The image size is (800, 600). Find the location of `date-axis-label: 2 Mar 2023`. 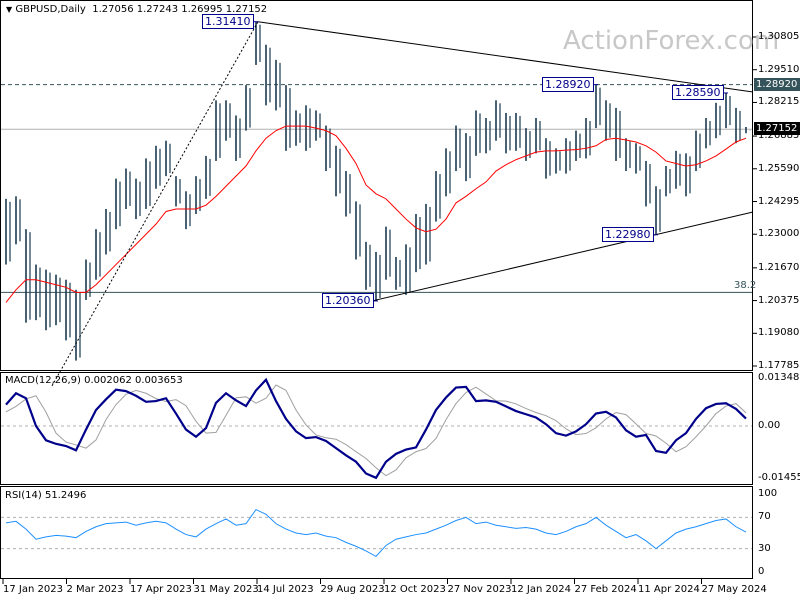

date-axis-label: 2 Mar 2023 is located at coordinates (95, 589).